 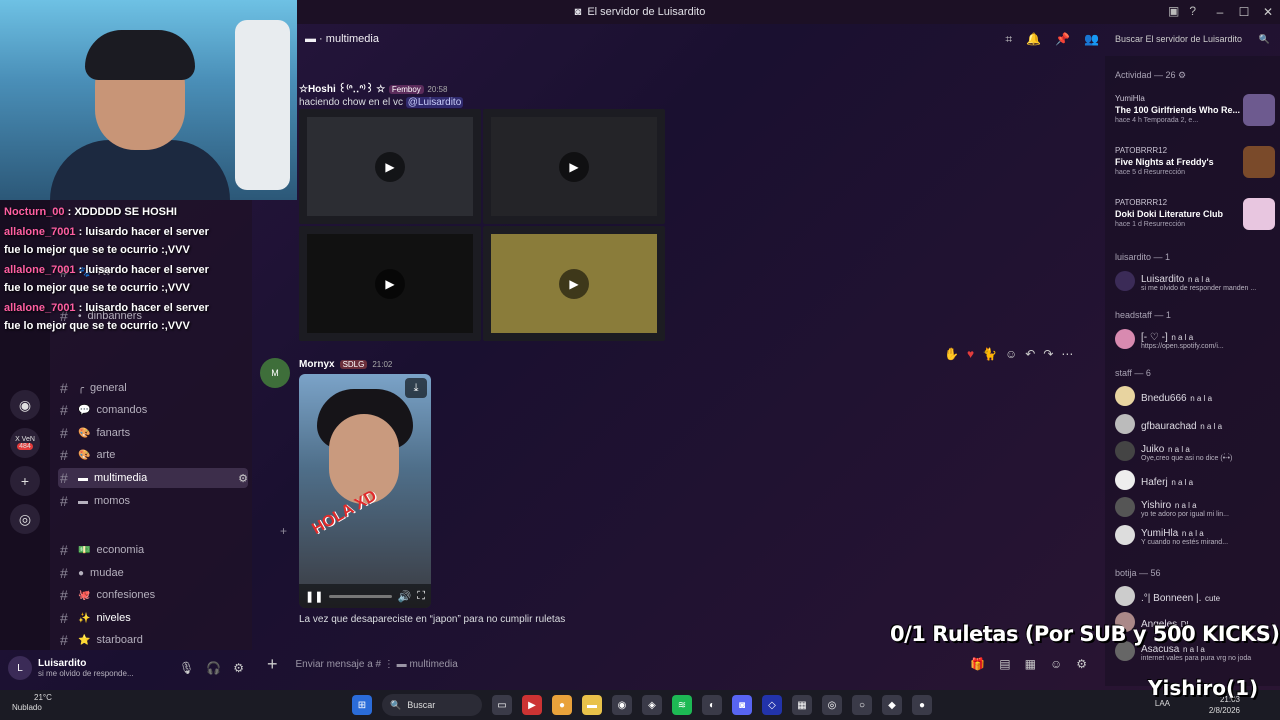 I want to click on pin-icon: 📌, so click(x=1062, y=39).